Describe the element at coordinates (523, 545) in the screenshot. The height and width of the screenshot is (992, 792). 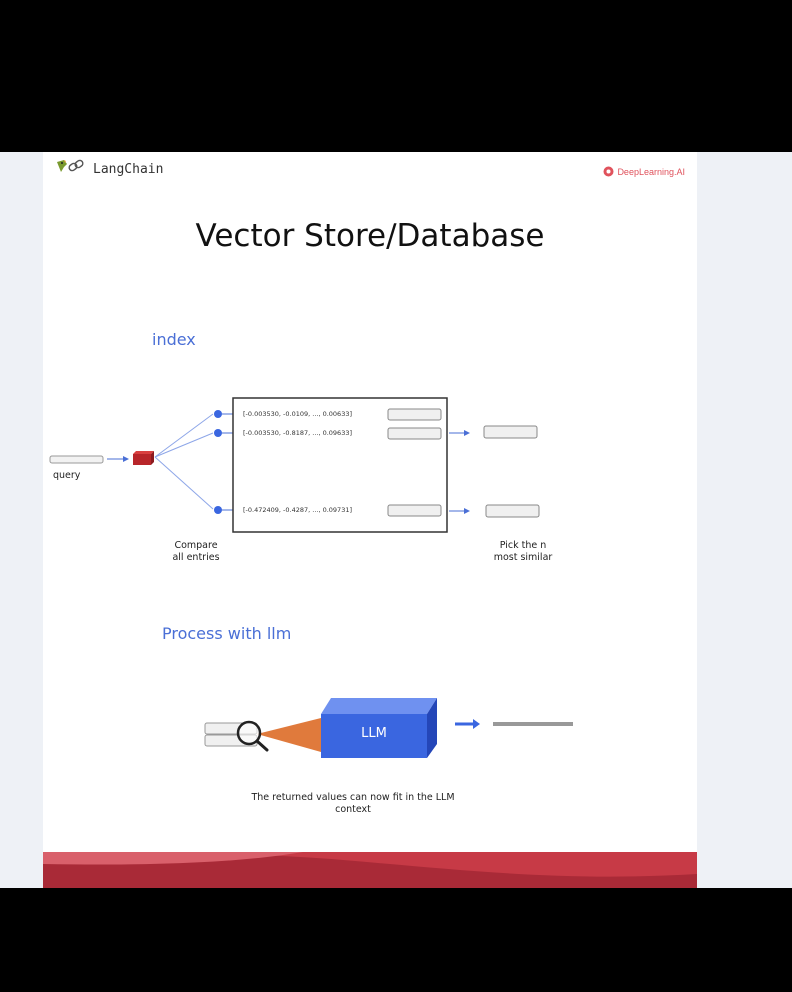
I see `pick-label-line1: Pick the n` at that location.